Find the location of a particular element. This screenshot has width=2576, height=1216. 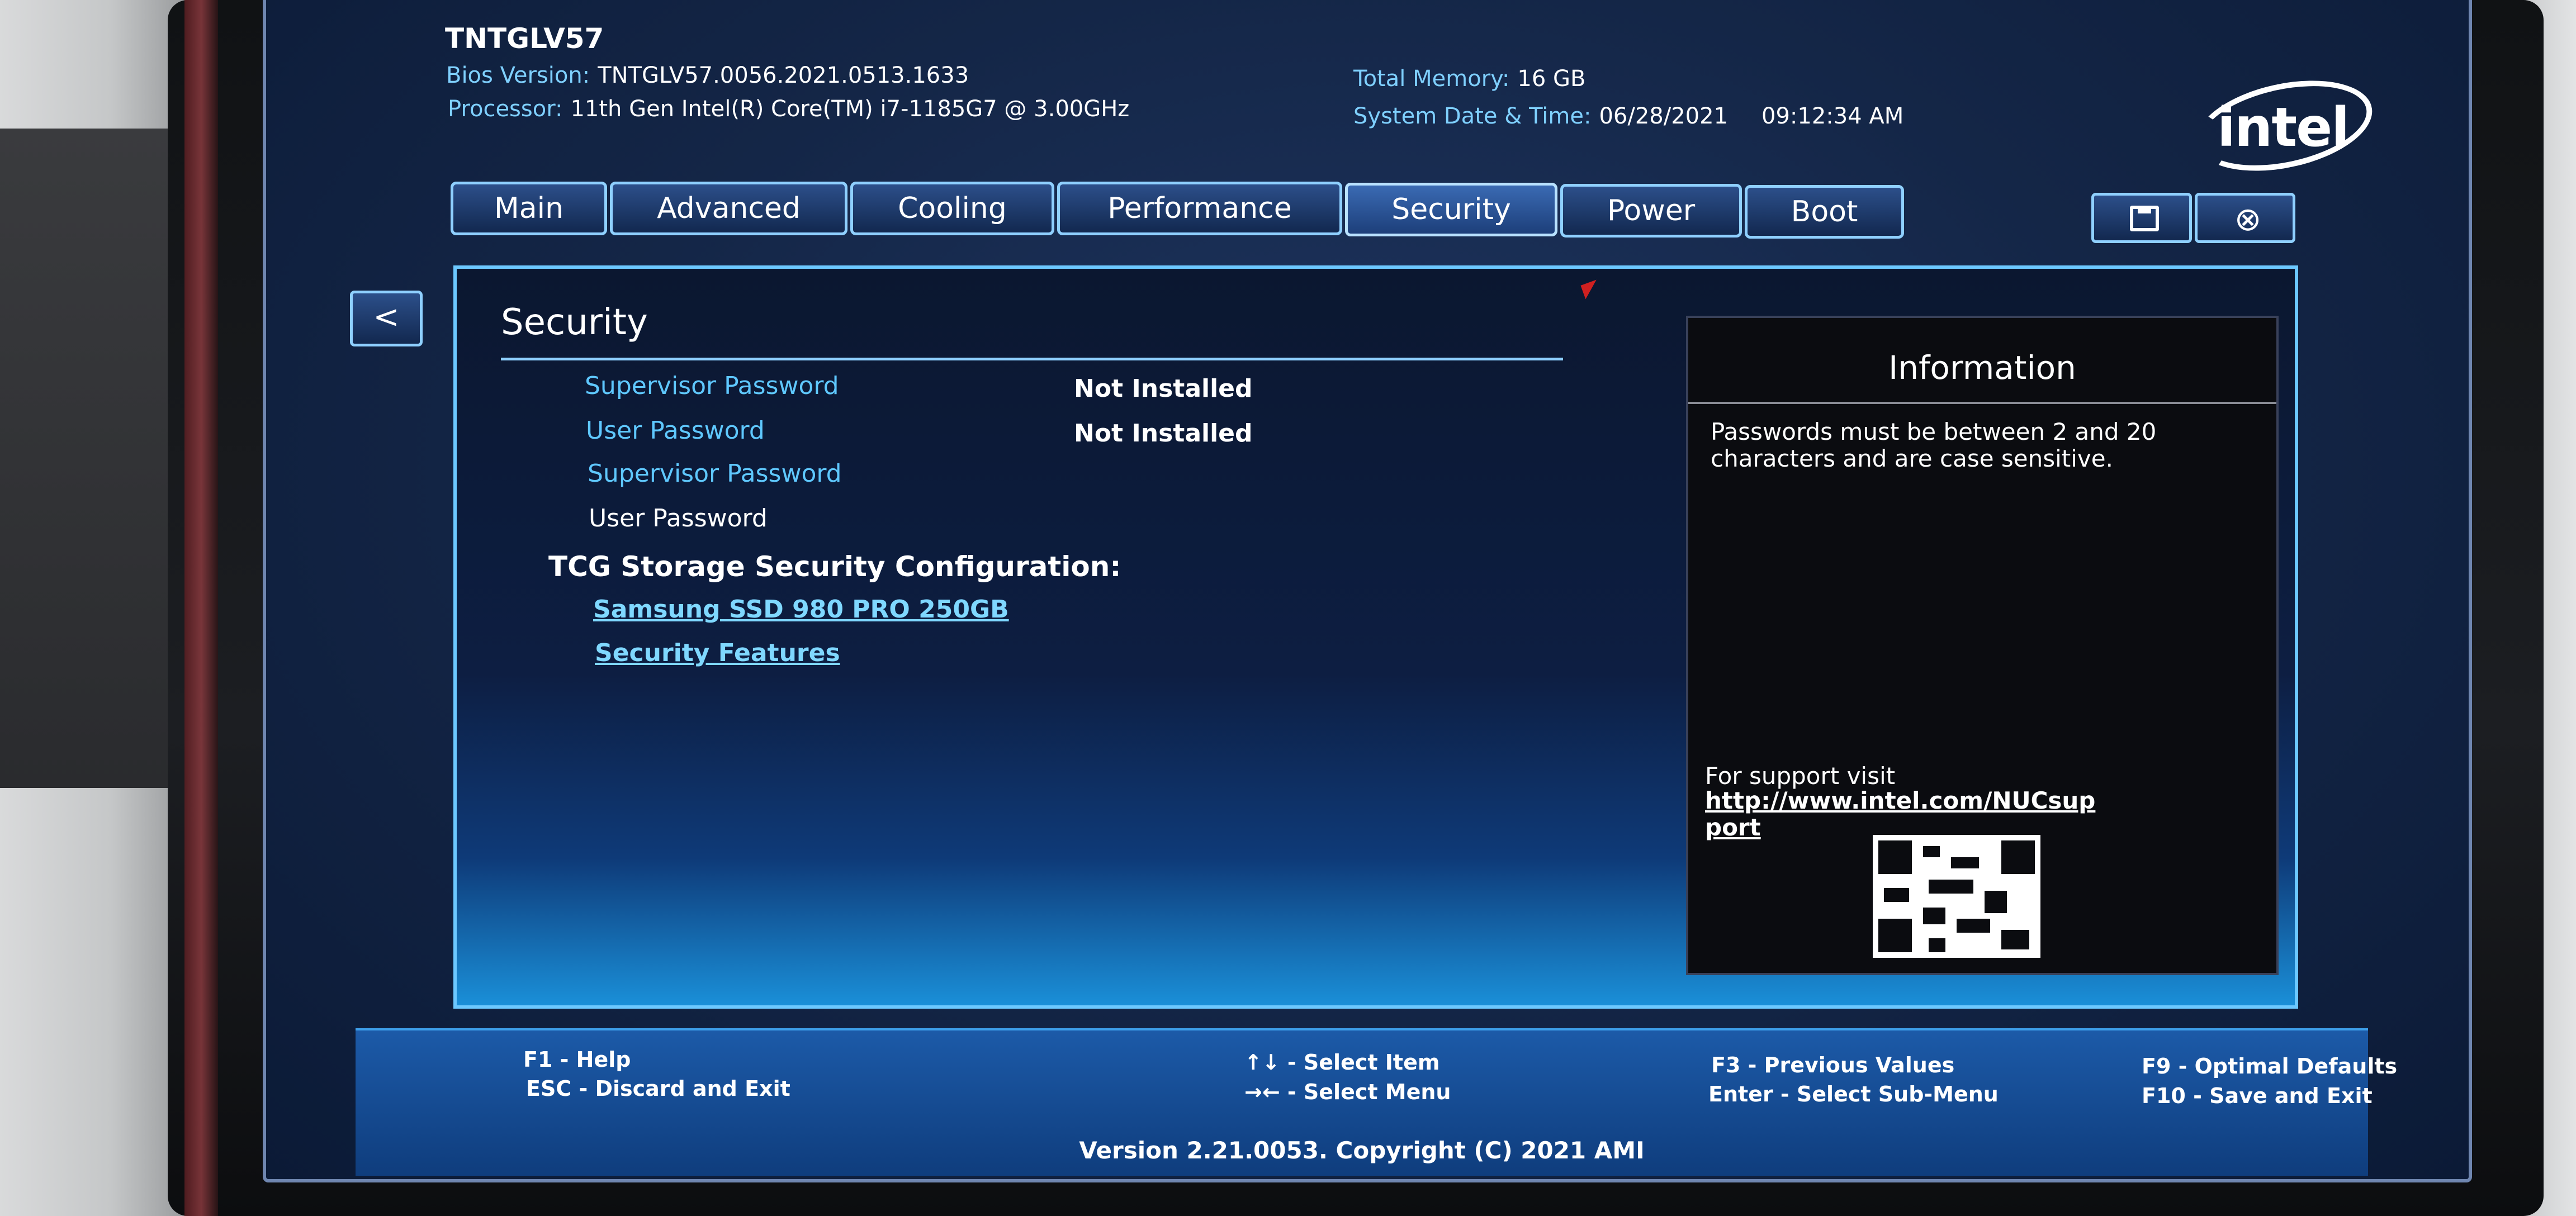

select-item-hint: ↑↓ - Select Item is located at coordinates (1342, 1062).